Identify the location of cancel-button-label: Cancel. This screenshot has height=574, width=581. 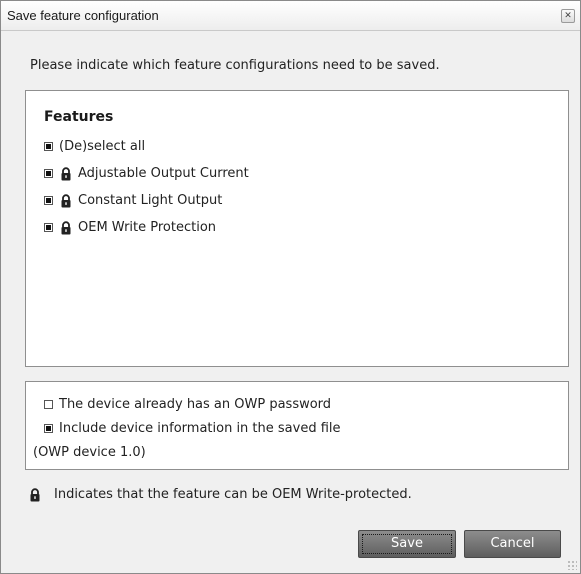
(512, 543).